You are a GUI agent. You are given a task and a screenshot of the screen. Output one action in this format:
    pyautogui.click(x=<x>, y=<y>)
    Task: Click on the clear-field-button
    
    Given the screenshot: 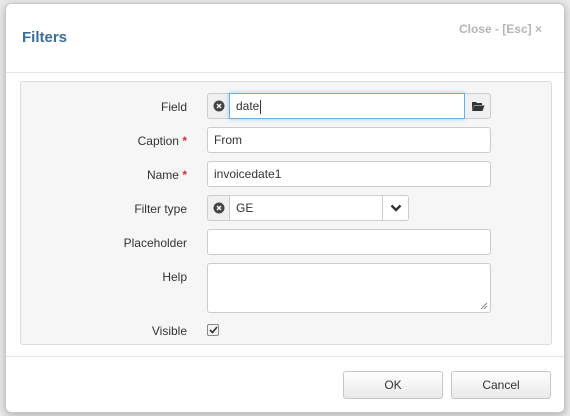 What is the action you would take?
    pyautogui.click(x=218, y=106)
    